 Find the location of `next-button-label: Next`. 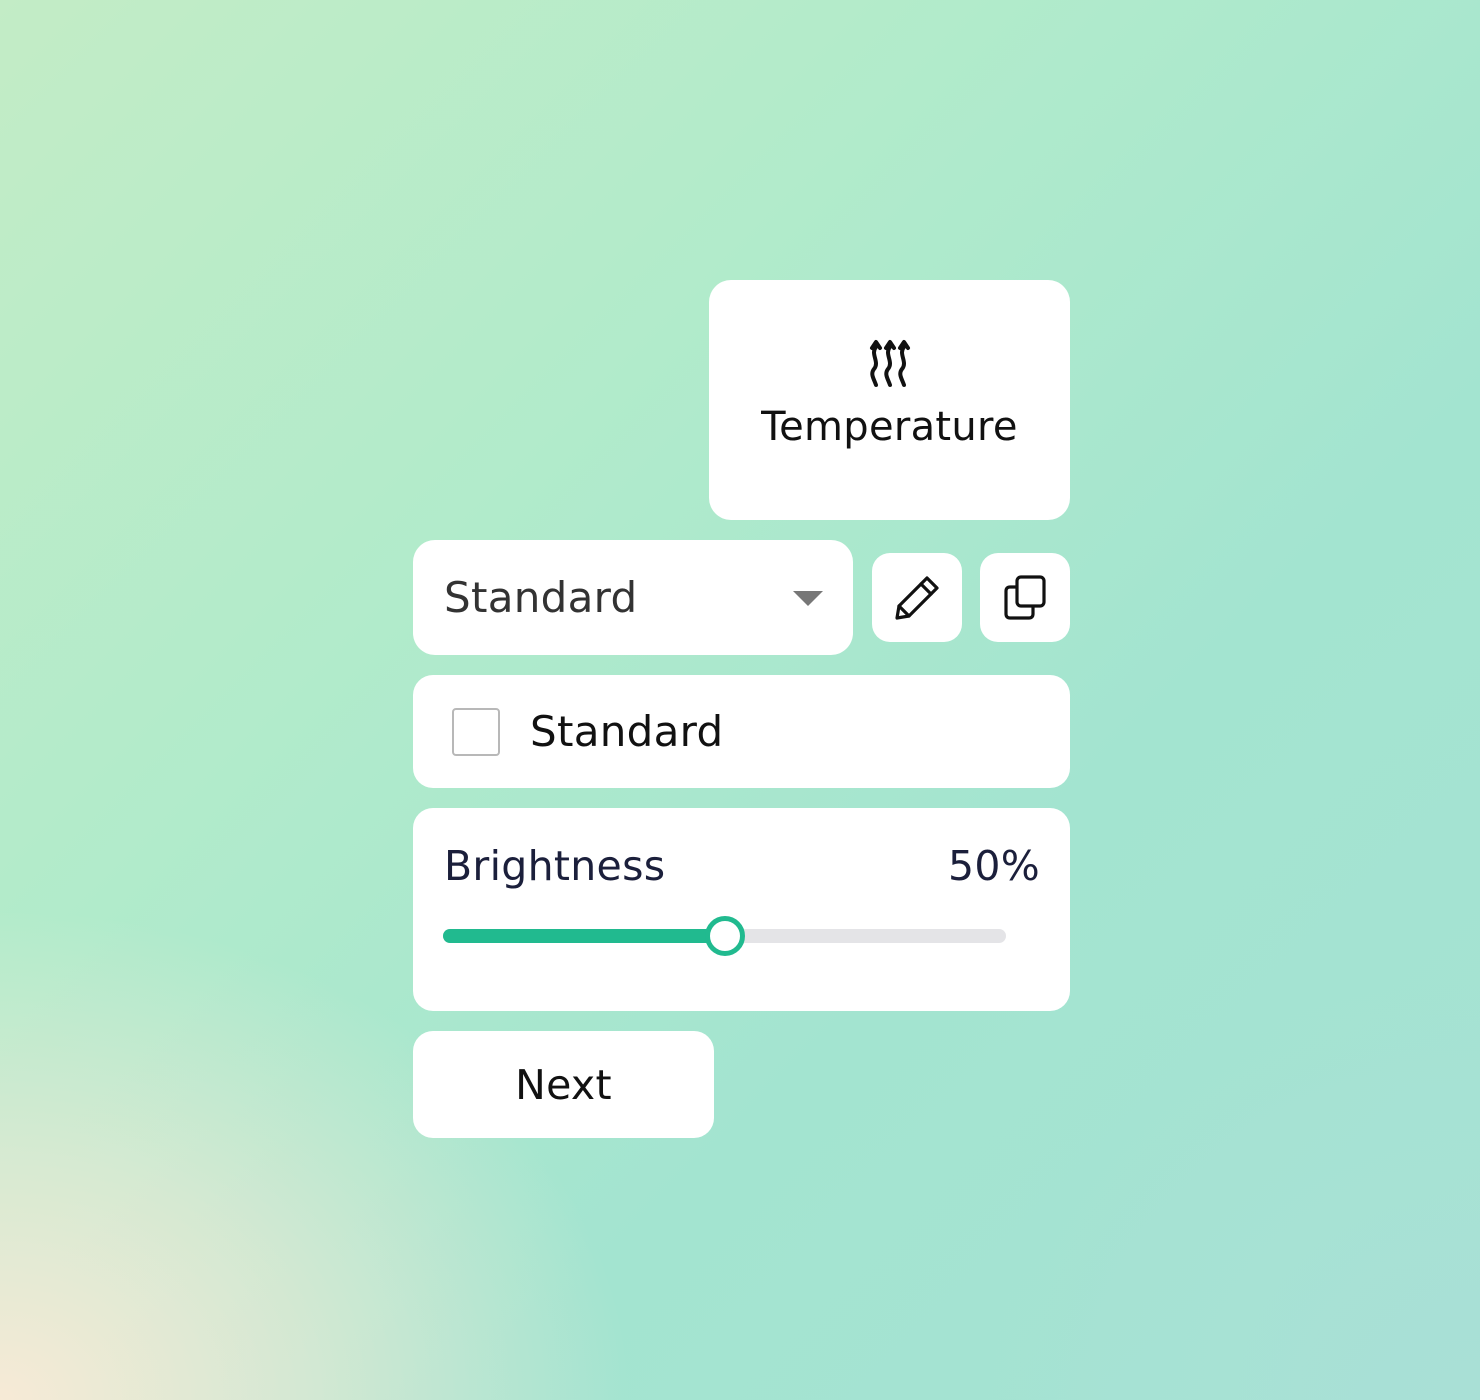

next-button-label: Next is located at coordinates (563, 1084).